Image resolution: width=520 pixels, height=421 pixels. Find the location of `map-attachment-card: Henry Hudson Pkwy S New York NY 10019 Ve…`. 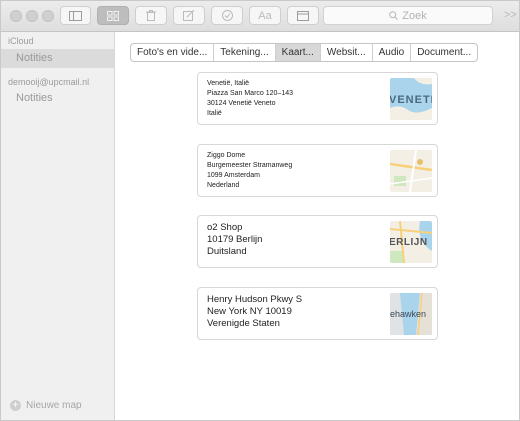

map-attachment-card: Henry Hudson Pkwy S New York NY 10019 Ve… is located at coordinates (317, 313).